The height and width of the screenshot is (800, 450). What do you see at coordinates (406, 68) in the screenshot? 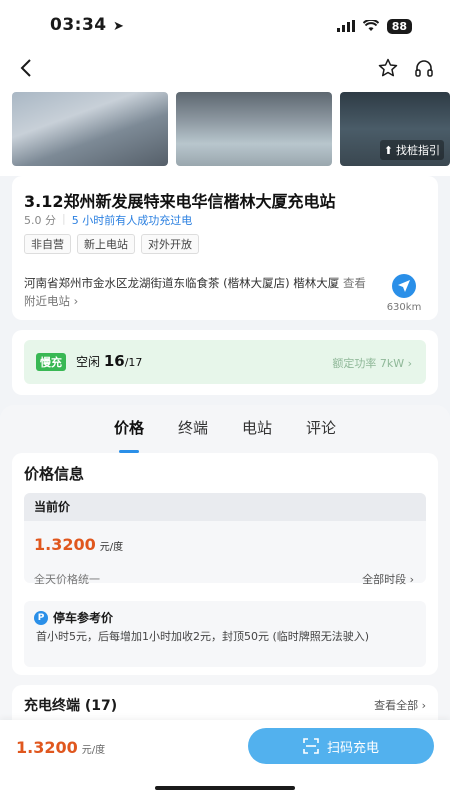
I see `nav-actions` at bounding box center [406, 68].